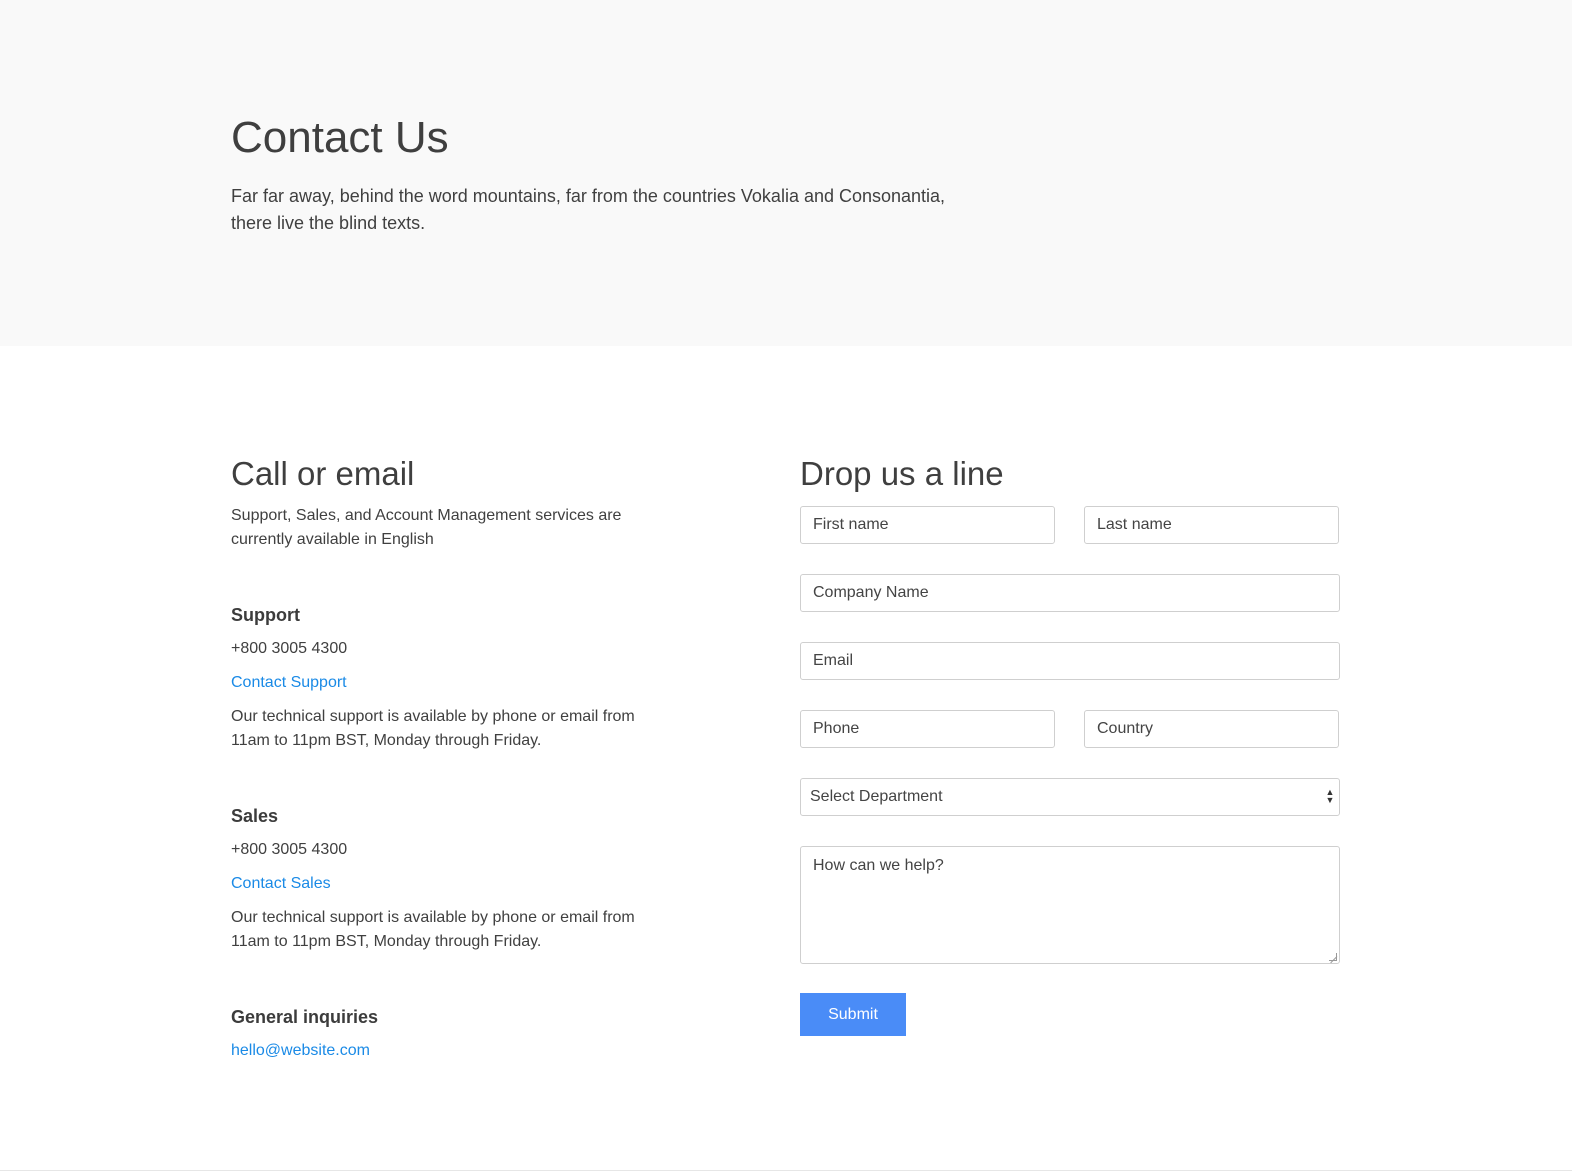  What do you see at coordinates (323, 473) in the screenshot?
I see `contact-info-title: Call or email` at bounding box center [323, 473].